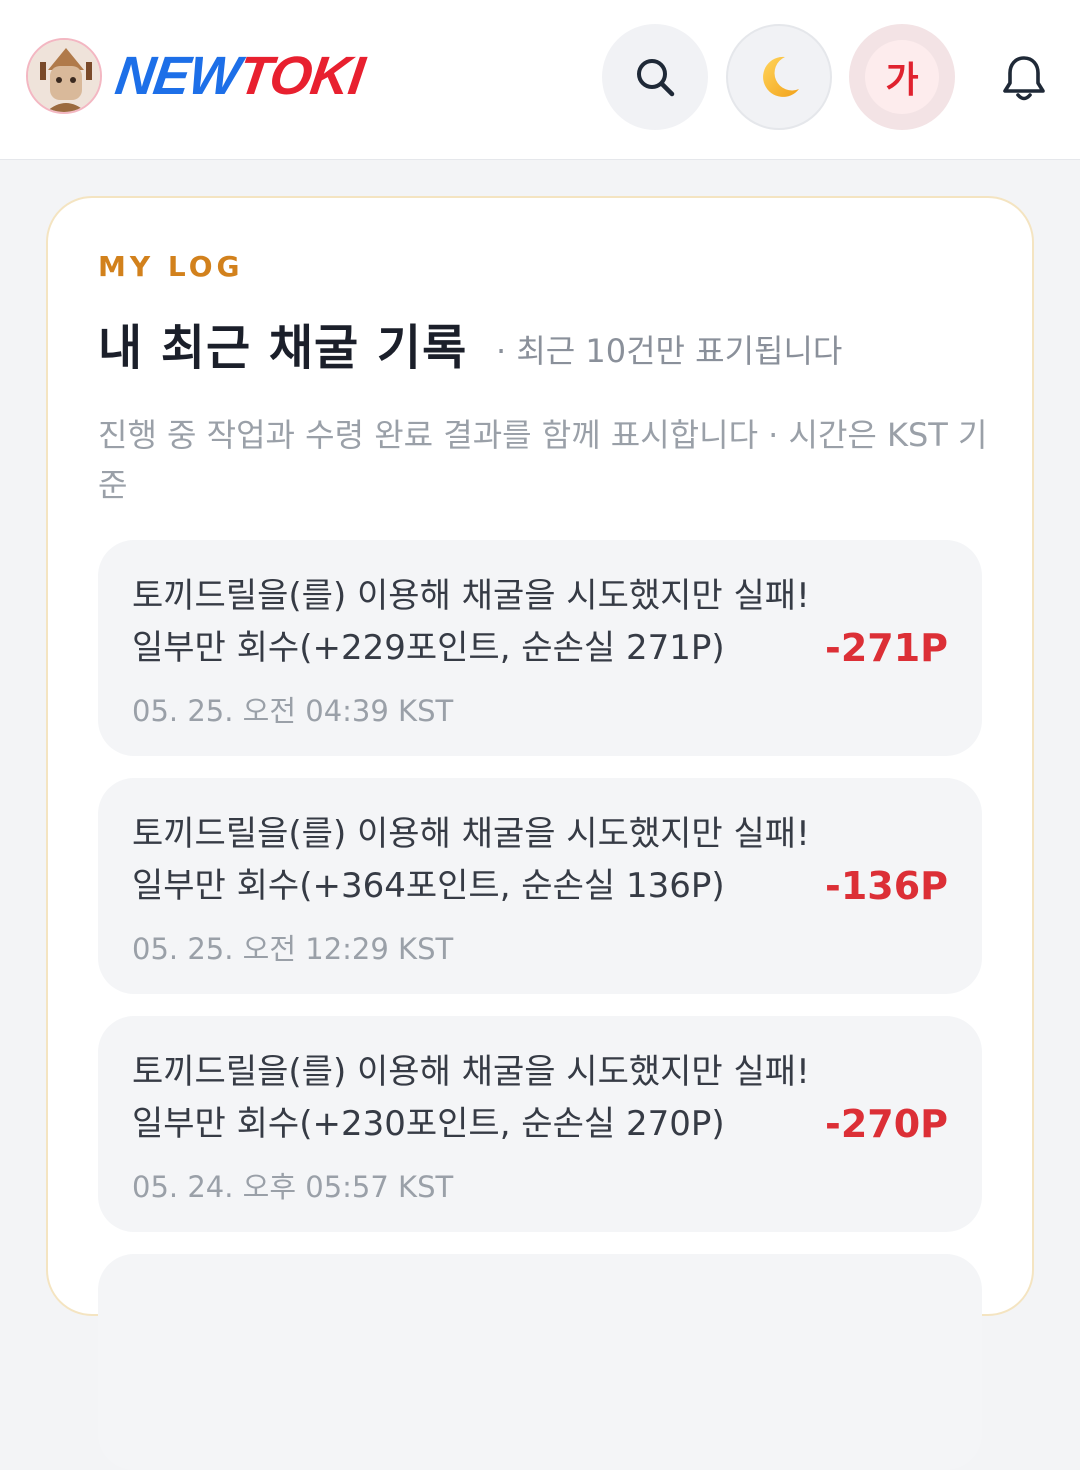 The width and height of the screenshot is (1080, 1470). I want to click on notification-button, so click(1024, 78).